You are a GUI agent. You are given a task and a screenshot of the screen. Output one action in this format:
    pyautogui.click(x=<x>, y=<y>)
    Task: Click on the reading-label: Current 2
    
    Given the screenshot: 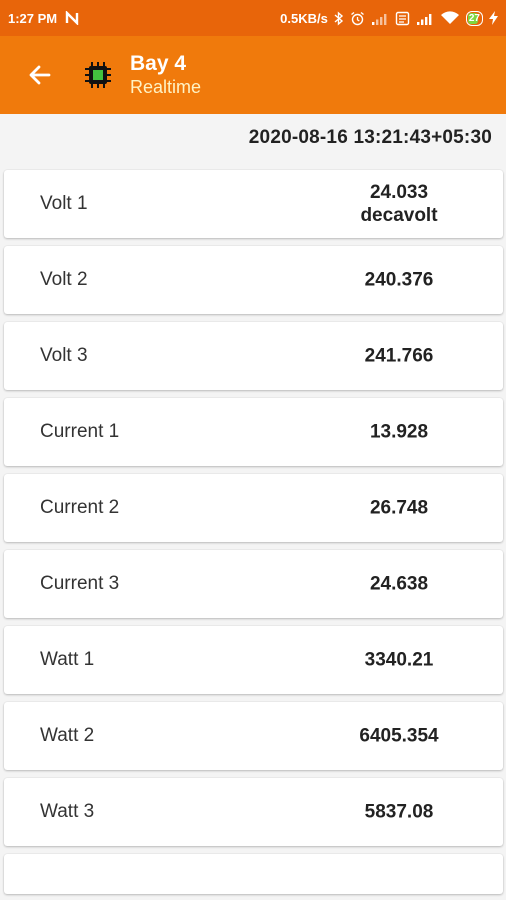 What is the action you would take?
    pyautogui.click(x=80, y=507)
    